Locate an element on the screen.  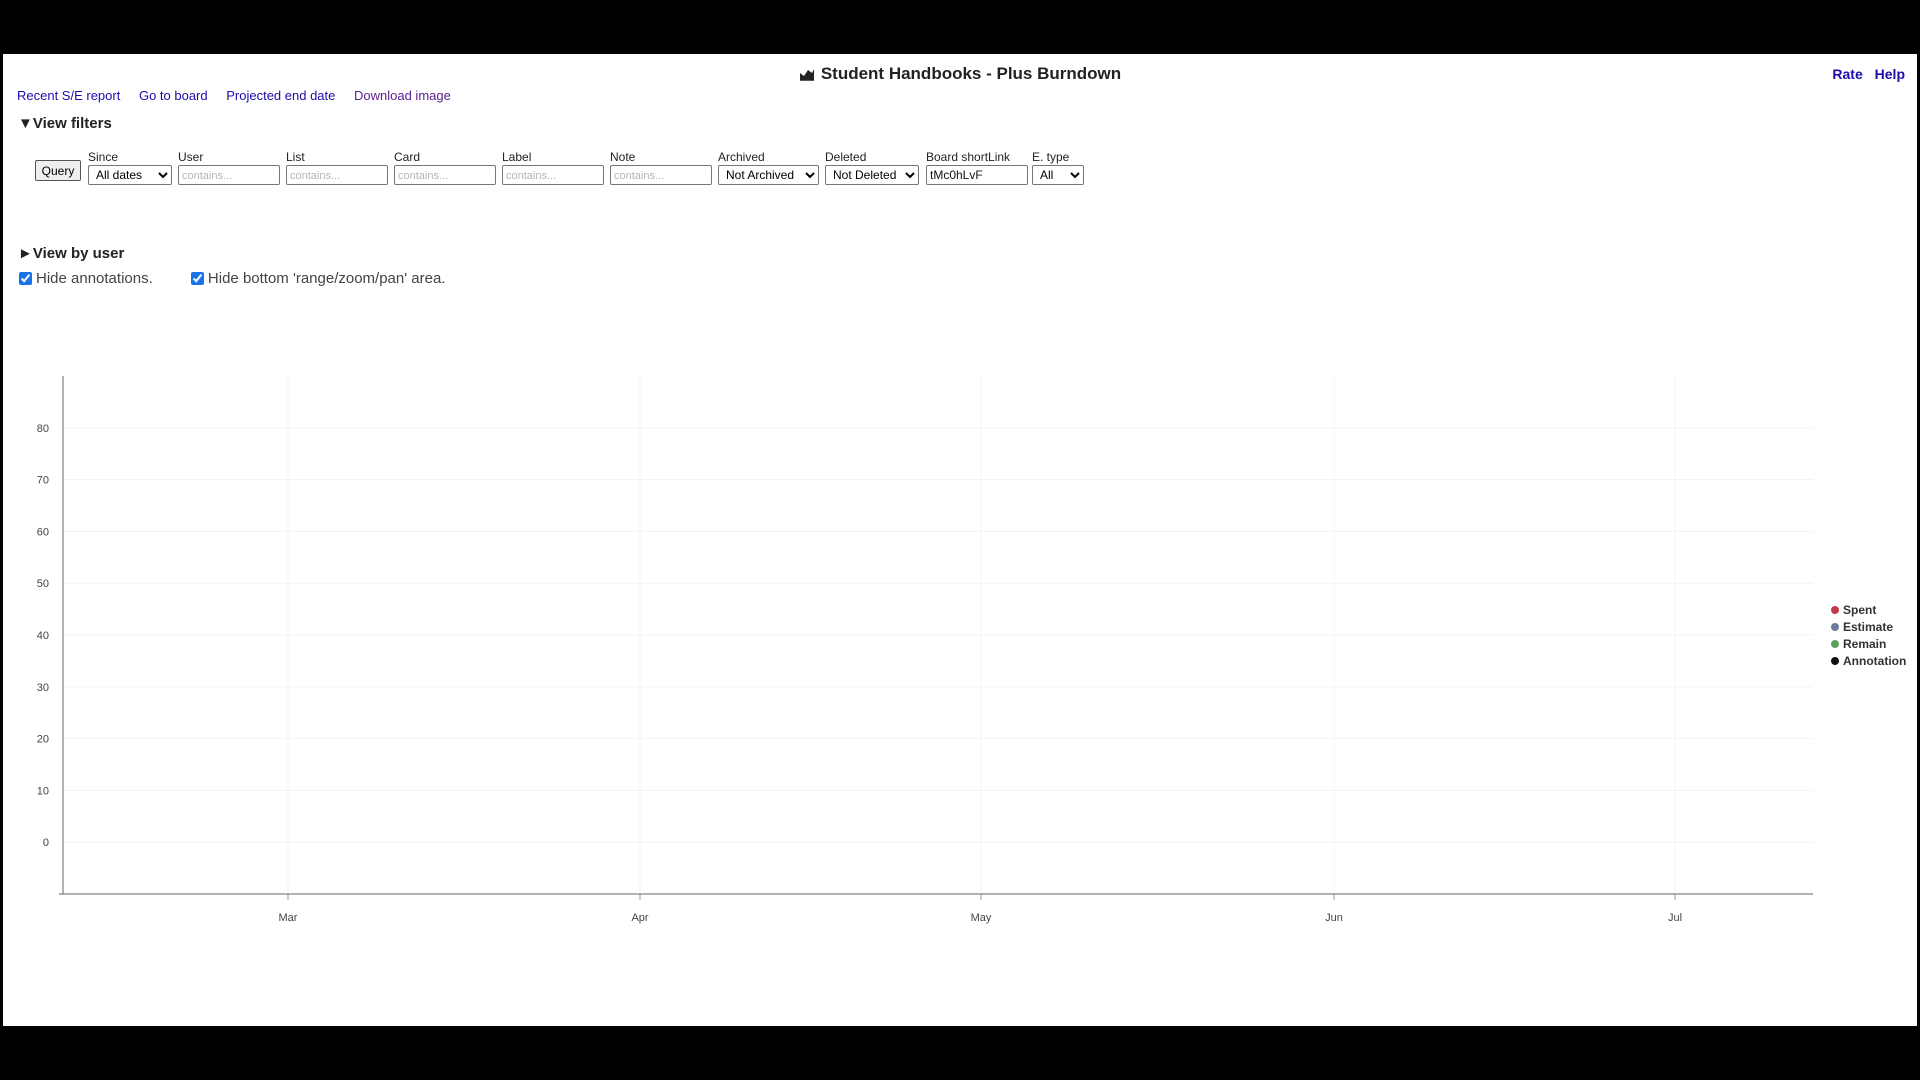
legend-item: Spent is located at coordinates (1868, 610).